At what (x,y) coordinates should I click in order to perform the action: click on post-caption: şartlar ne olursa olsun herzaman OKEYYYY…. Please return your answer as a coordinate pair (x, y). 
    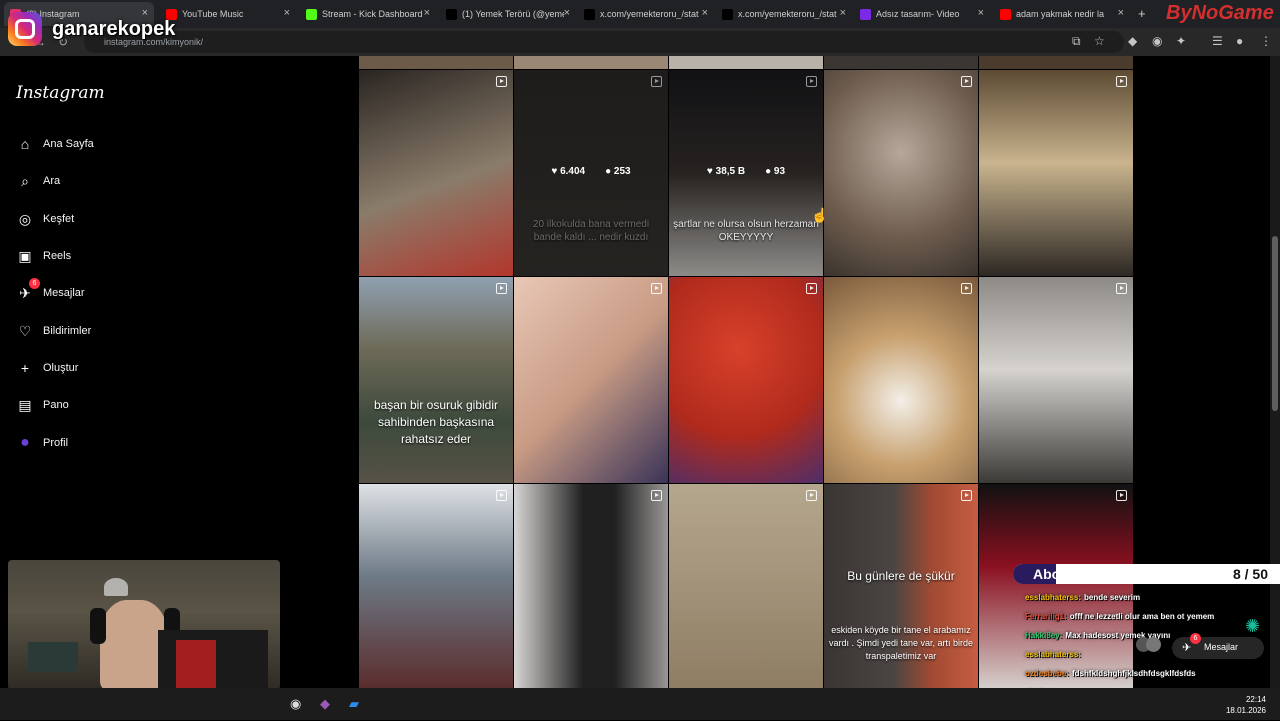
    Looking at the image, I should click on (746, 231).